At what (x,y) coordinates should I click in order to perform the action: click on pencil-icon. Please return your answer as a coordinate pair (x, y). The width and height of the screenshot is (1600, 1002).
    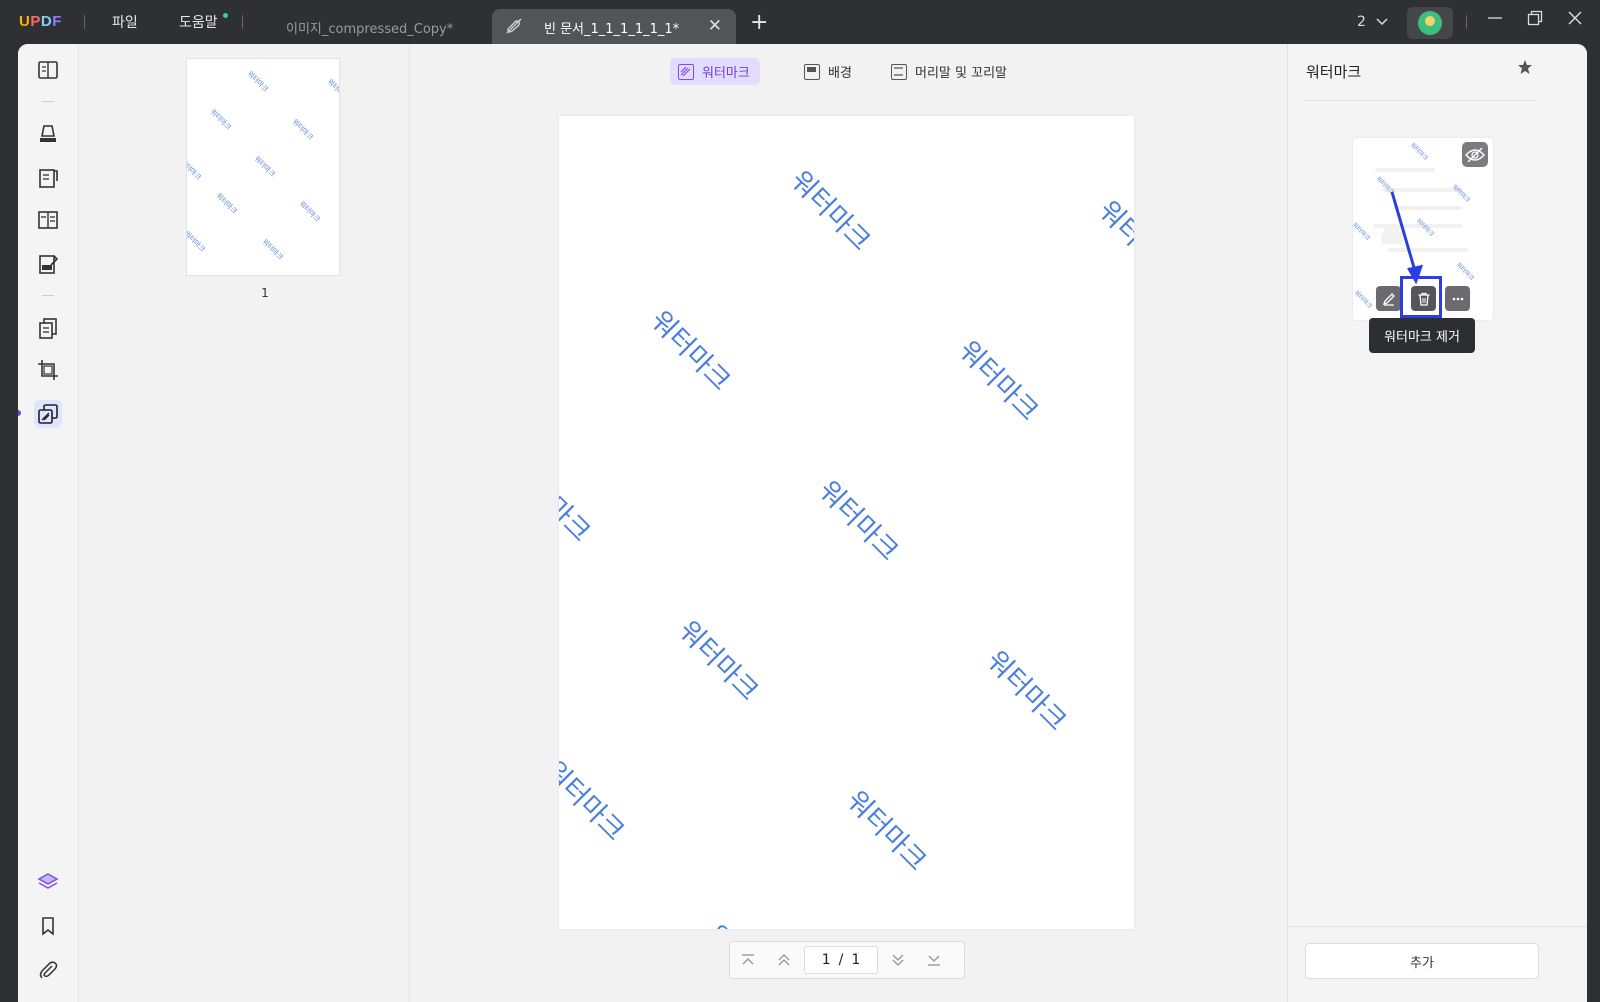
    Looking at the image, I should click on (1388, 299).